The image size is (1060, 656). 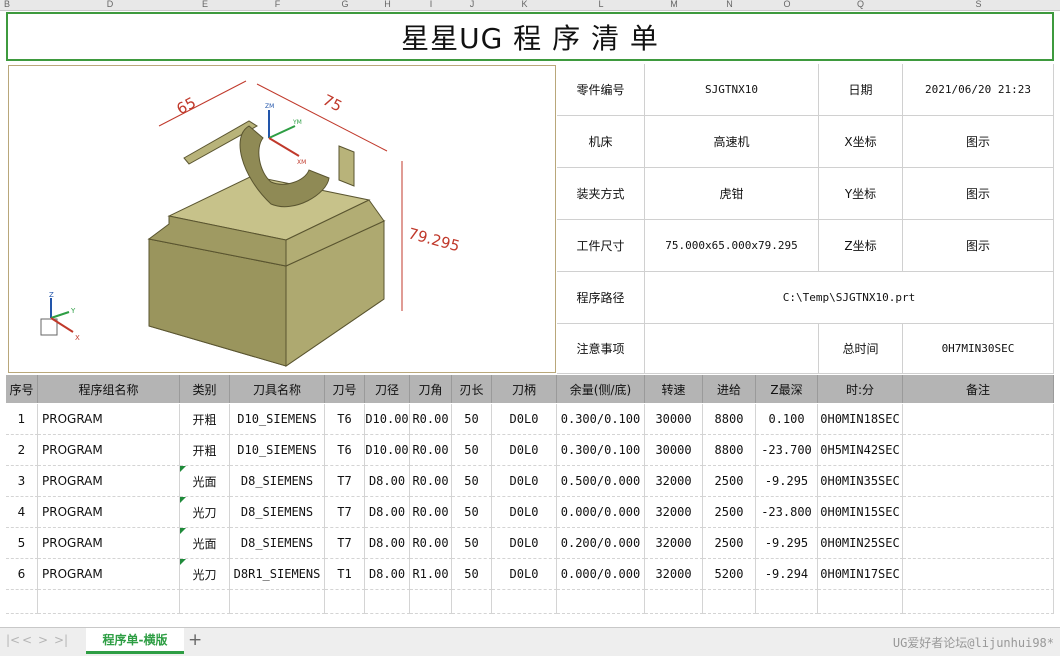 What do you see at coordinates (860, 450) in the screenshot?
I see `table-cell-time: 0H5MIN42SEC` at bounding box center [860, 450].